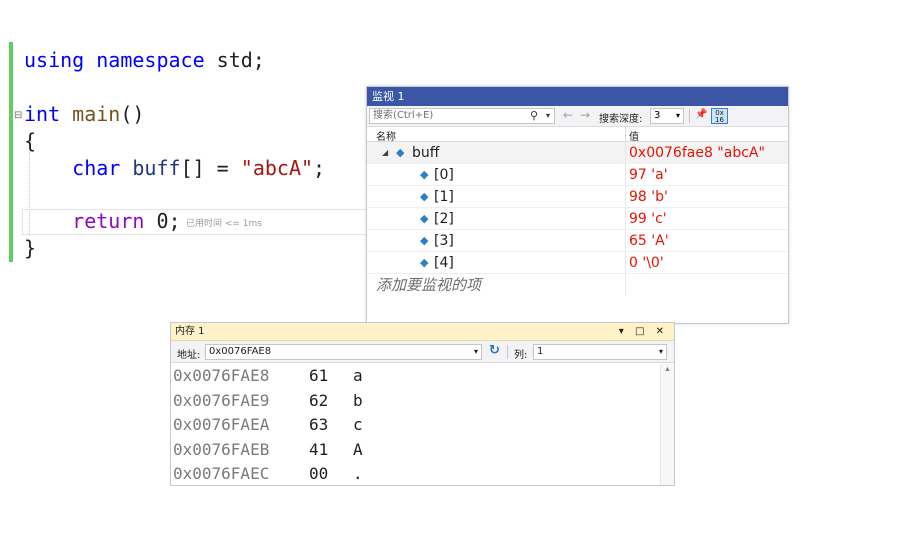  I want to click on watch-item-name: [1], so click(444, 197).